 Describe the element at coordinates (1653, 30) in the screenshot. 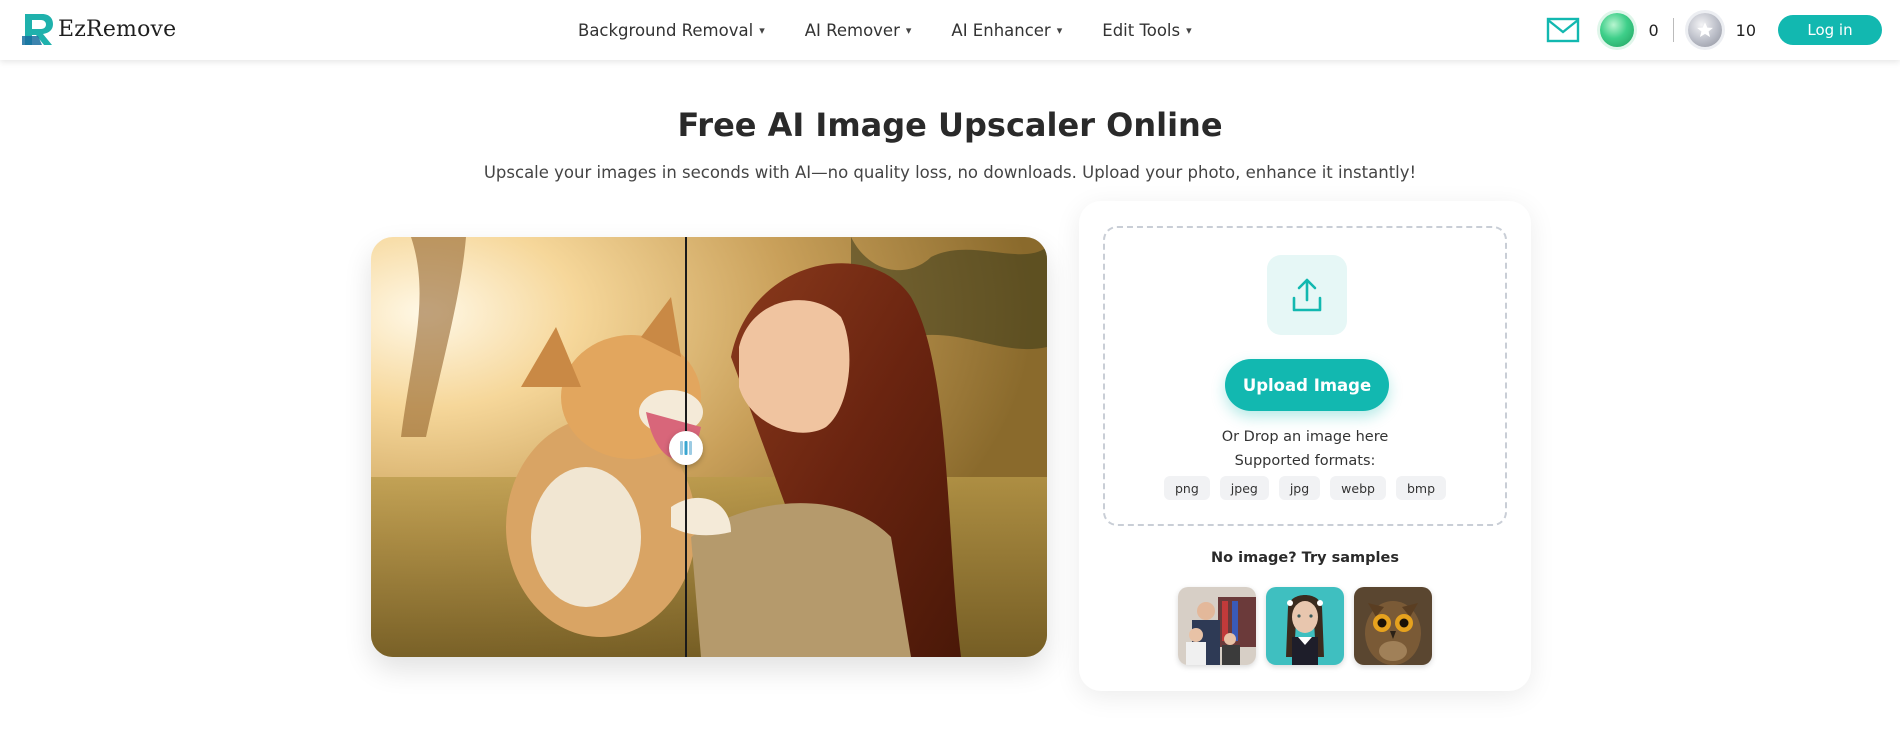

I see `green-credit-count: 0` at that location.